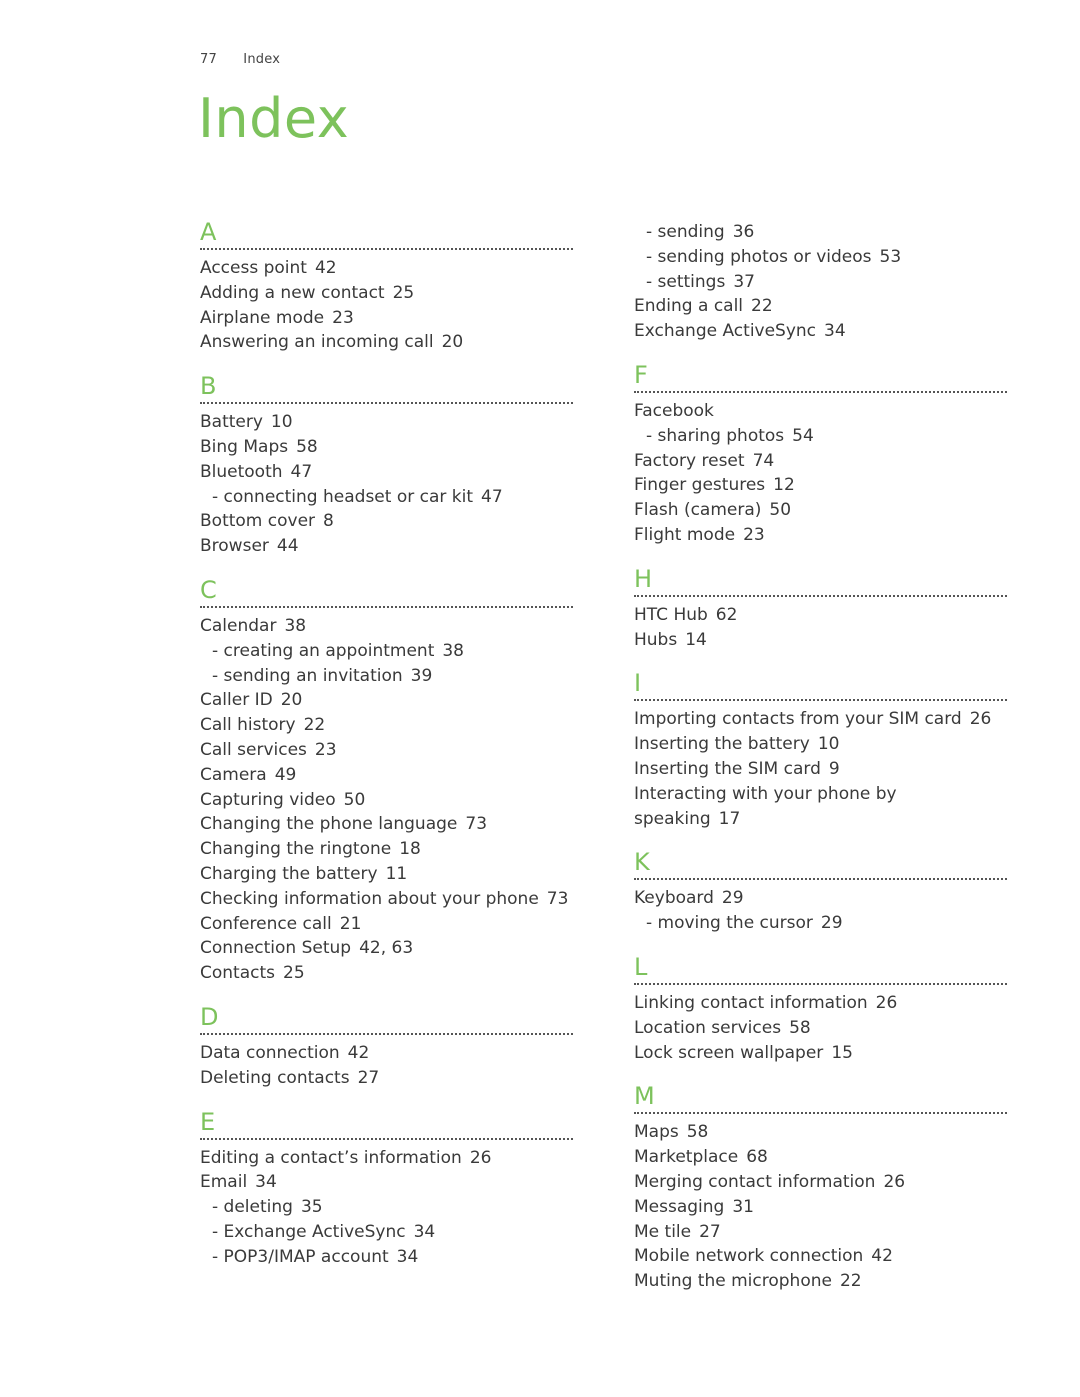 Image resolution: width=1080 pixels, height=1397 pixels. I want to click on index-entry: Lock screen wallpaper 15, so click(820, 1053).